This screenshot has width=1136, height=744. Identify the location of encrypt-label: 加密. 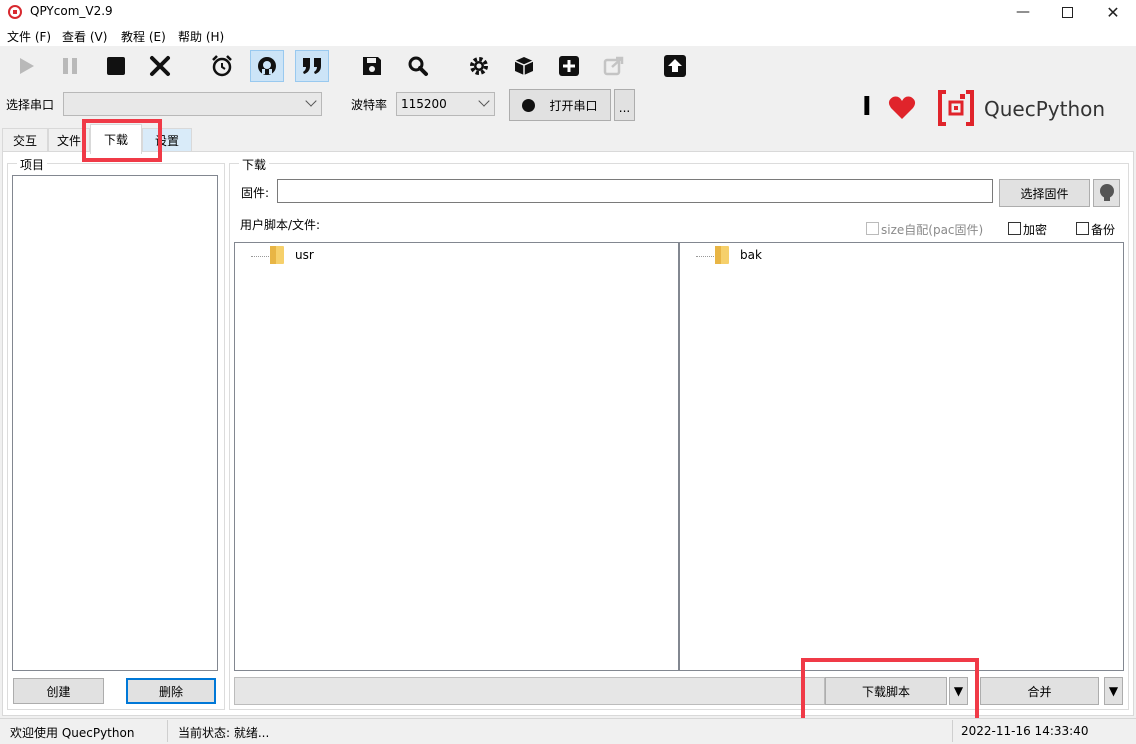
(1035, 230).